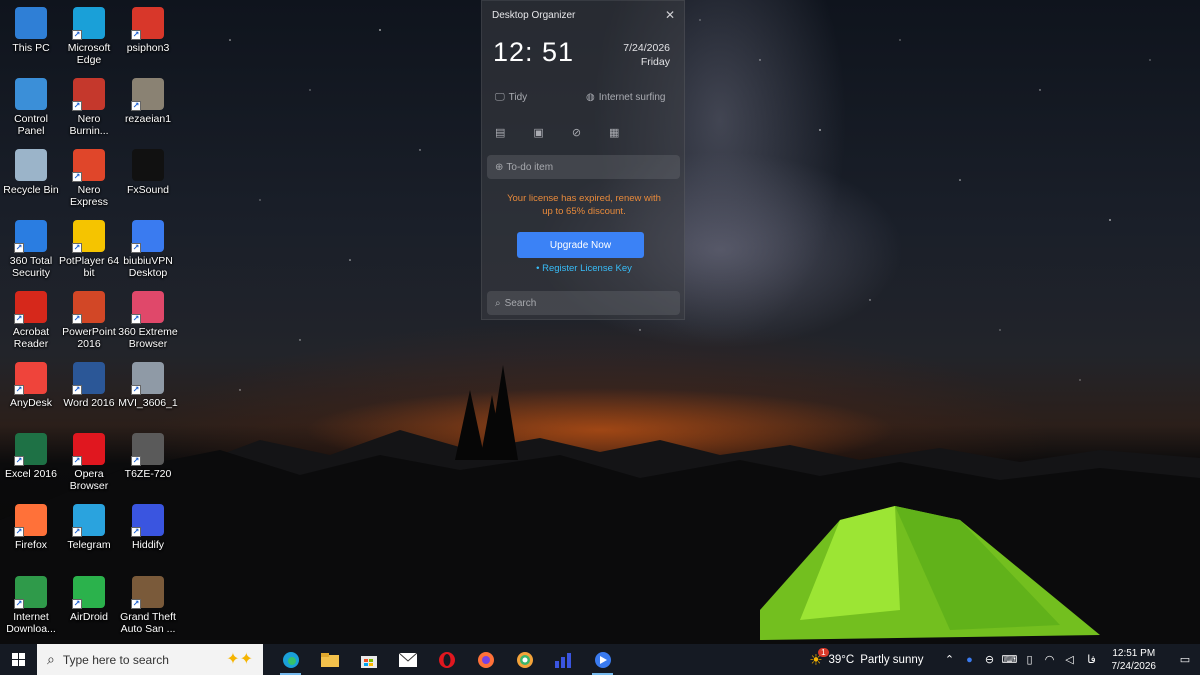  I want to click on desktop-icon: ↗ Hiddify, so click(148, 527).